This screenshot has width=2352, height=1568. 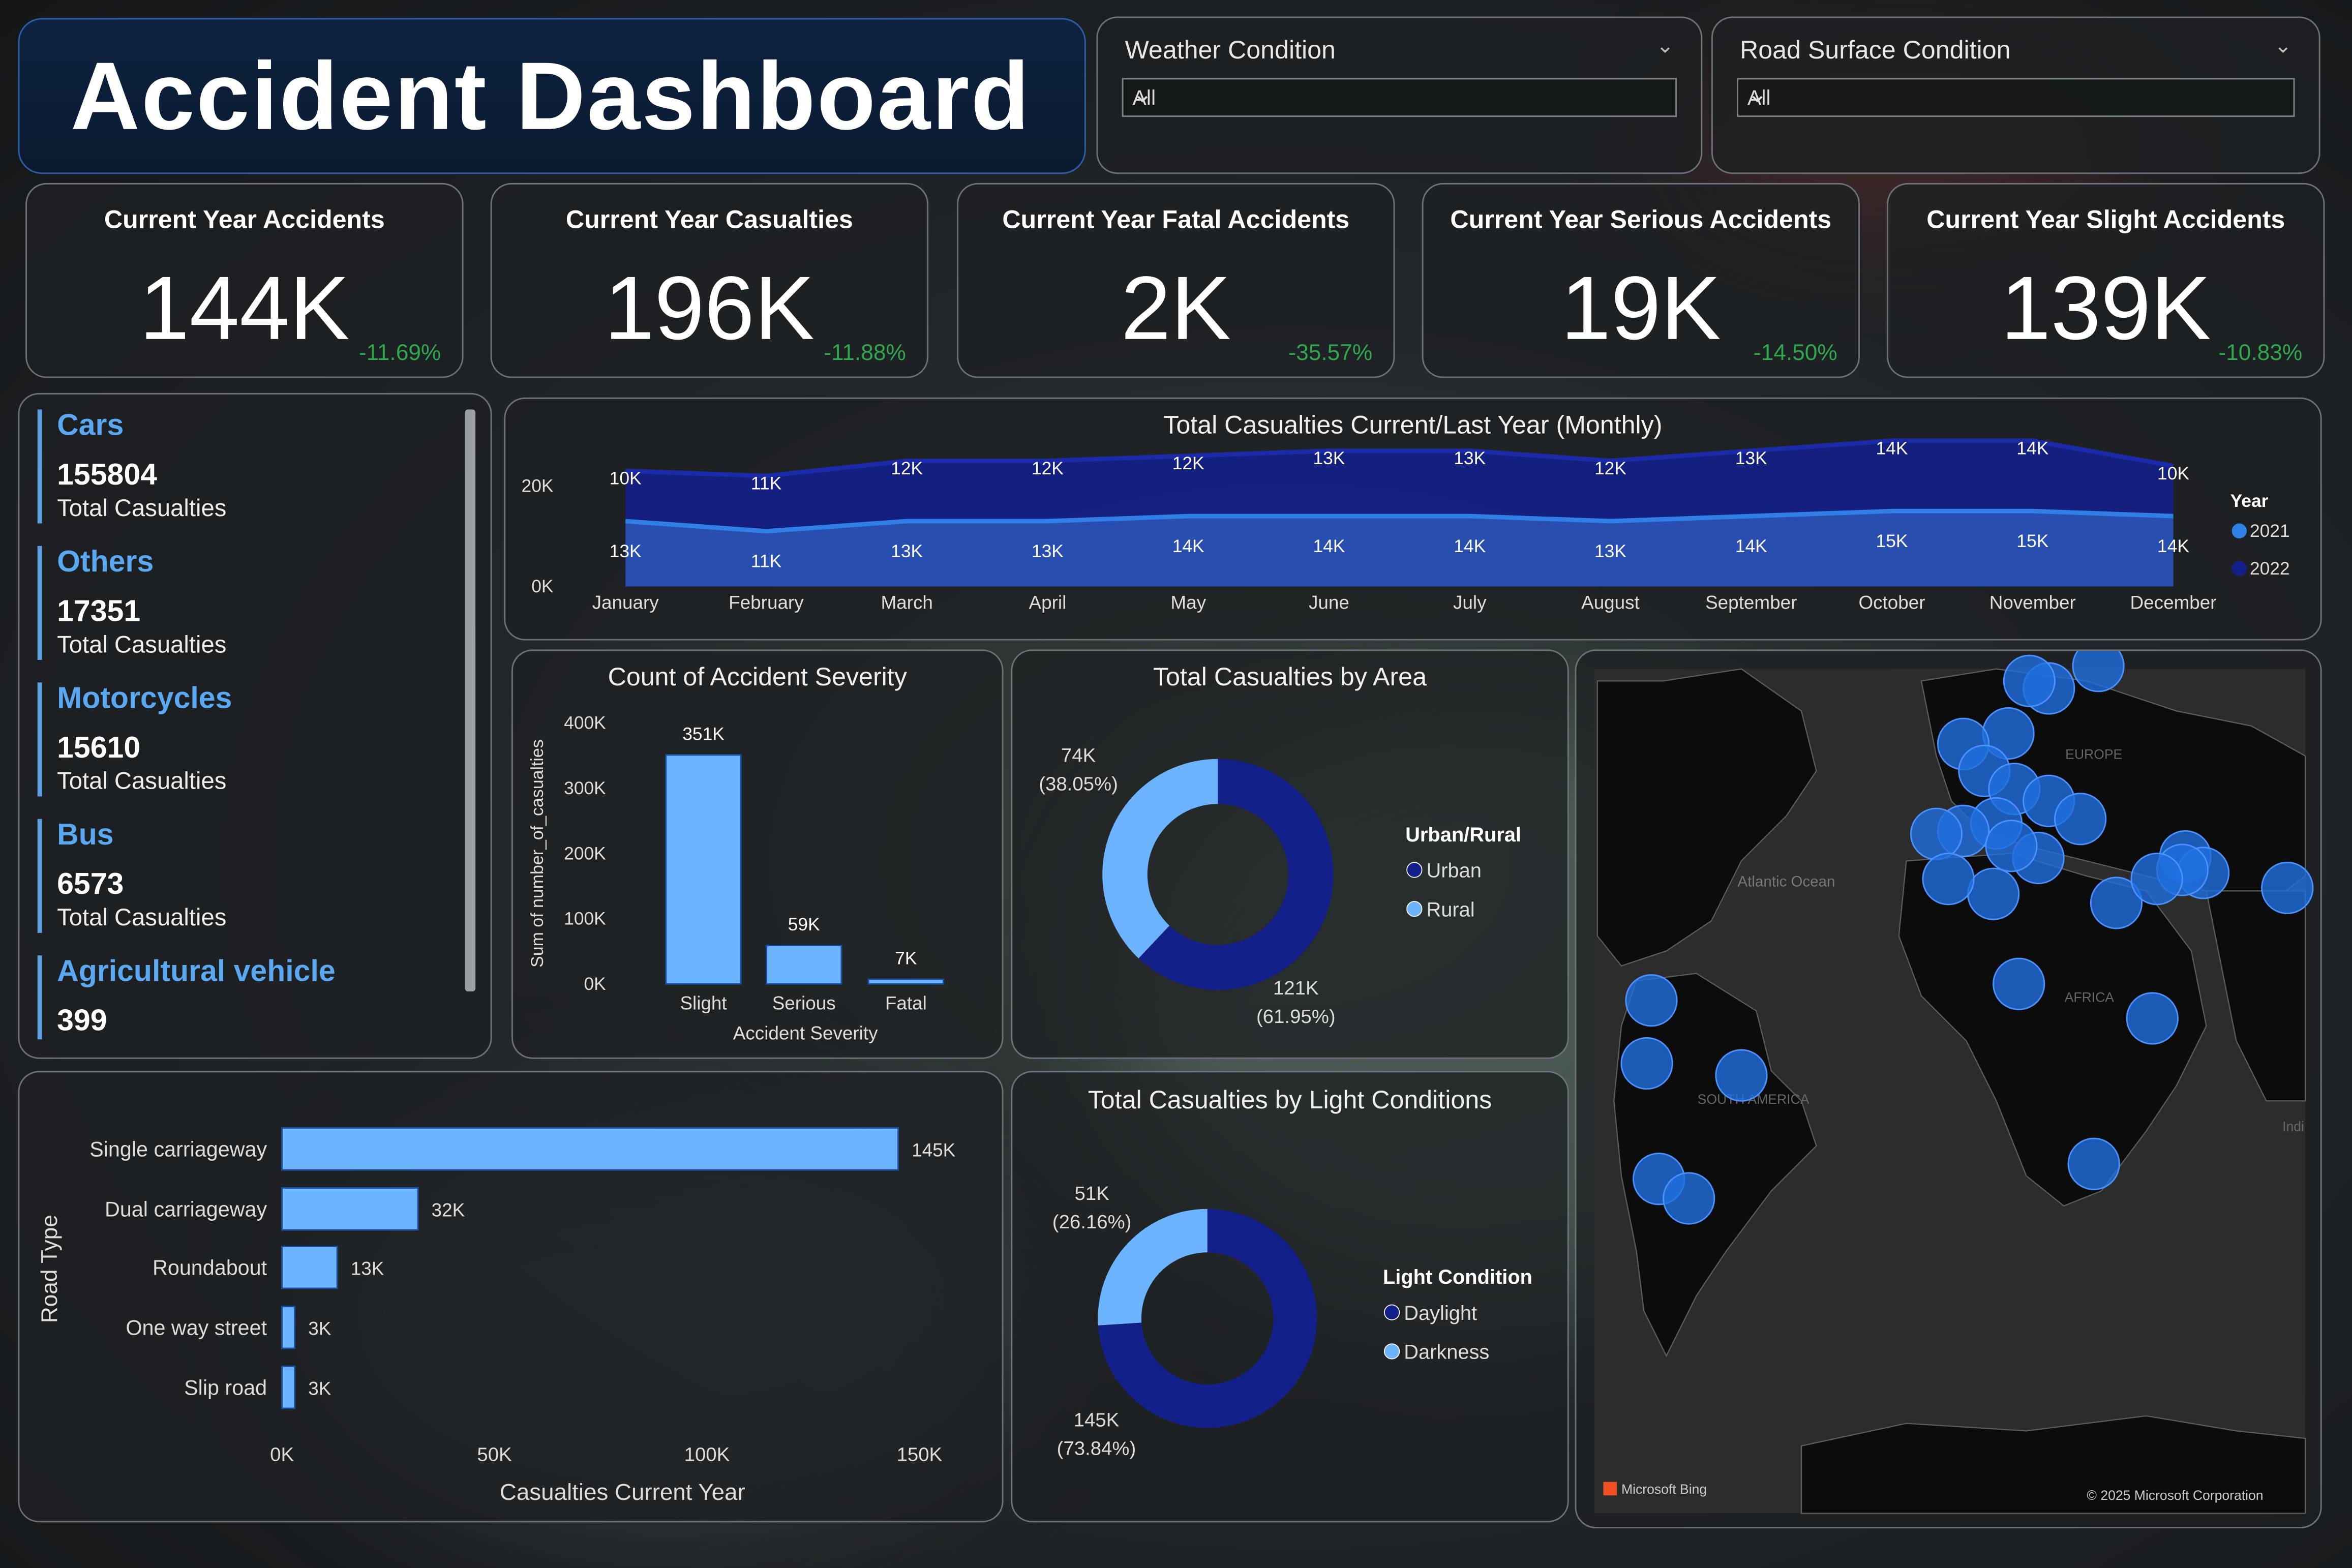 I want to click on x-tick-label: January, so click(x=625, y=602).